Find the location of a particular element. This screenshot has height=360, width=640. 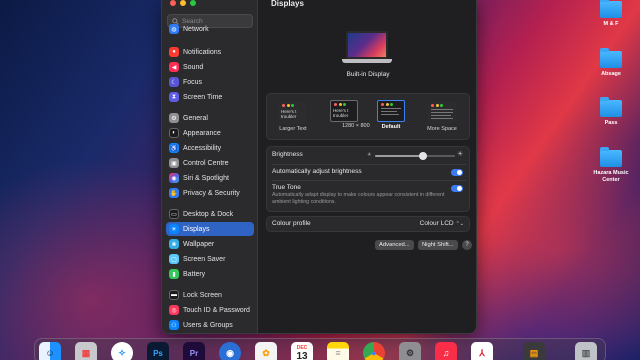

sidebar-item-appearance: ◐ Appearance is located at coordinates (210, 133).